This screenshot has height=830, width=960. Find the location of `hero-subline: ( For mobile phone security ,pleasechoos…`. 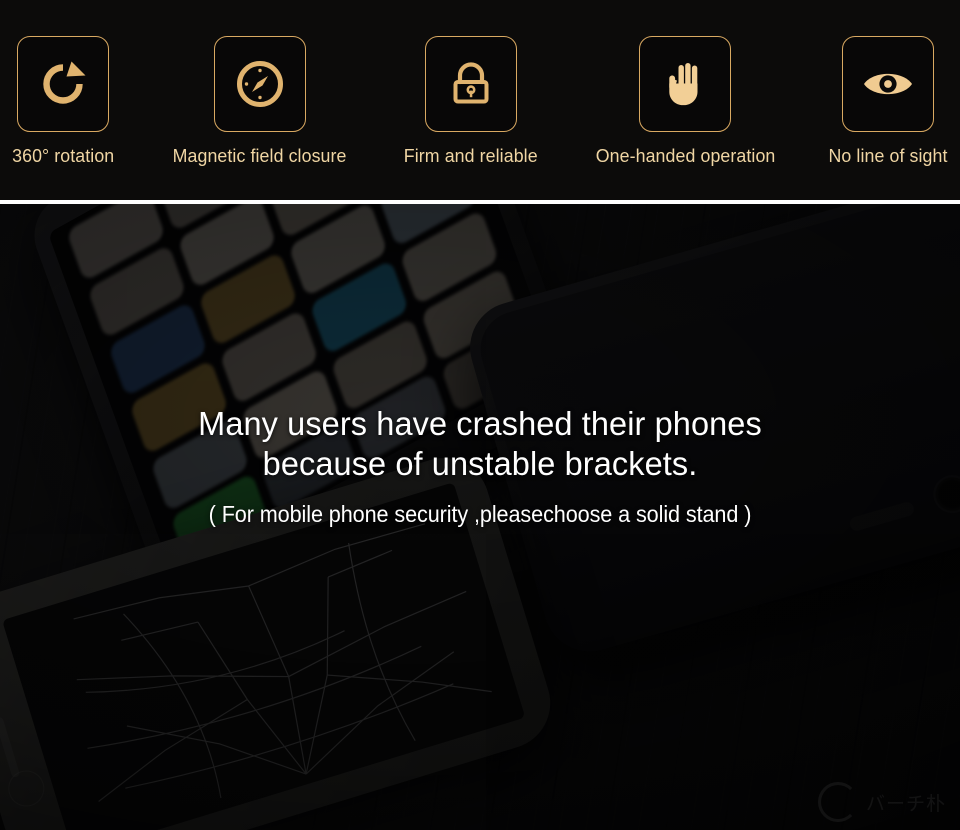

hero-subline: ( For mobile phone security ,pleasechoos… is located at coordinates (480, 514).